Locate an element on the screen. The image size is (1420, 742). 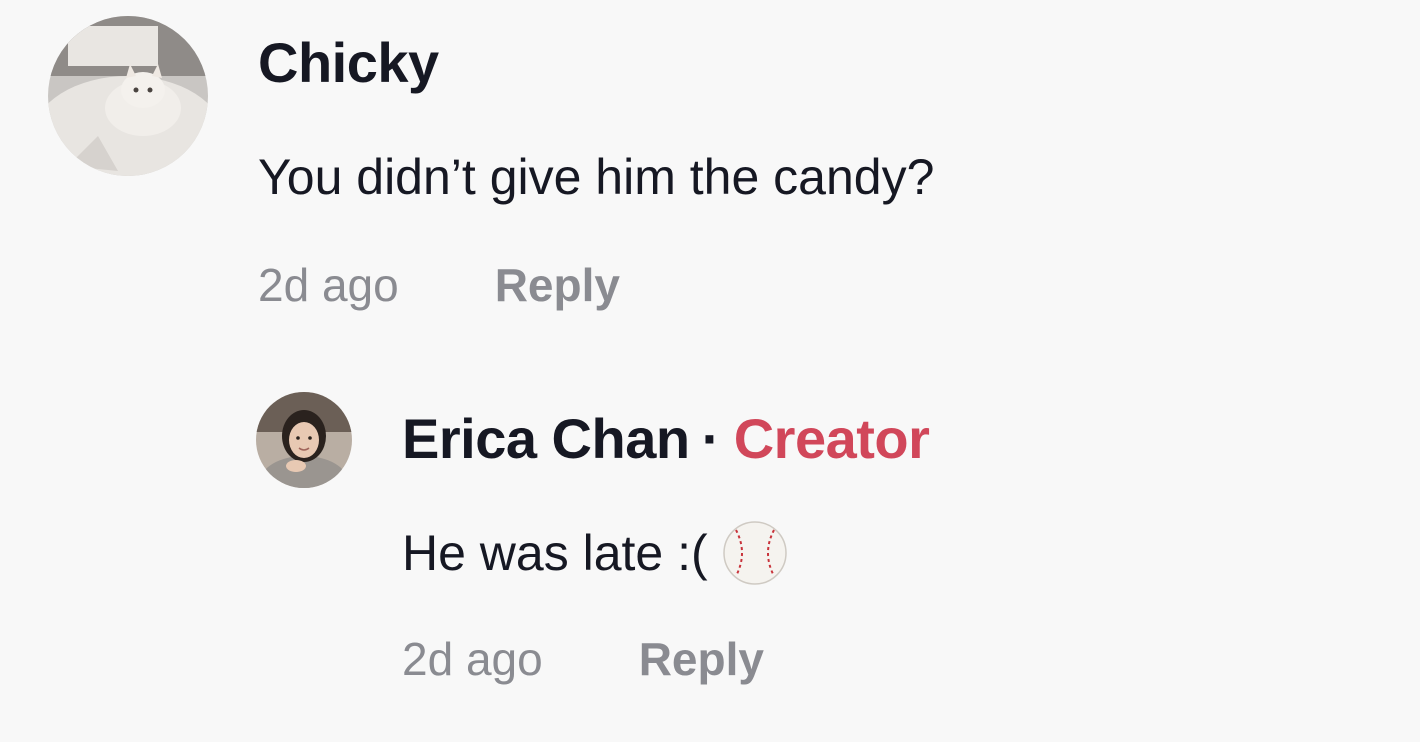
reply-header: Erica Chan · Creator is located at coordinates (666, 438).